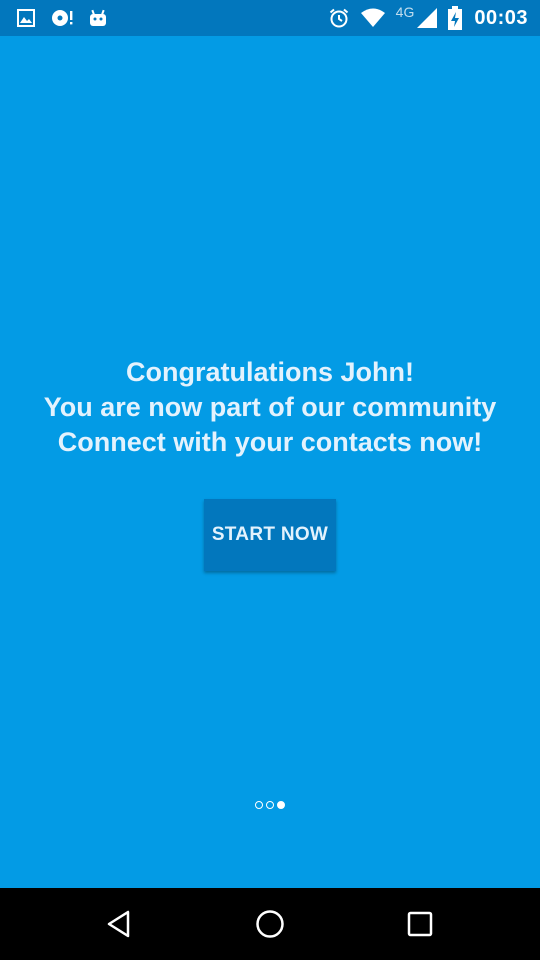 This screenshot has width=540, height=960. I want to click on back-button, so click(120, 924).